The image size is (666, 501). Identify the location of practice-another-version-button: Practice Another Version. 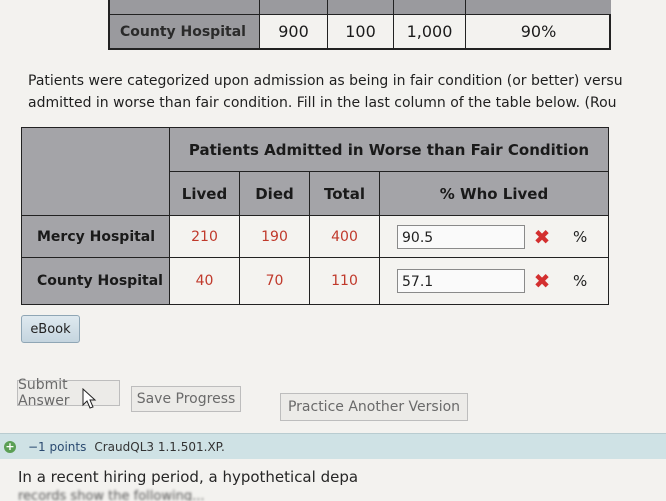
(374, 407).